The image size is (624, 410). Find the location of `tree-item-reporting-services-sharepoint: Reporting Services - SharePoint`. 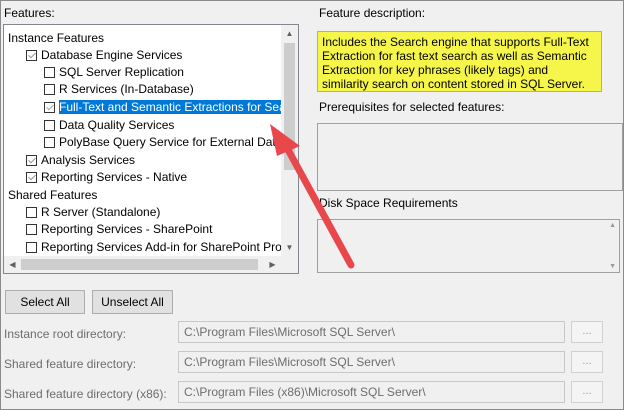

tree-item-reporting-services-sharepoint: Reporting Services - SharePoint is located at coordinates (119, 229).